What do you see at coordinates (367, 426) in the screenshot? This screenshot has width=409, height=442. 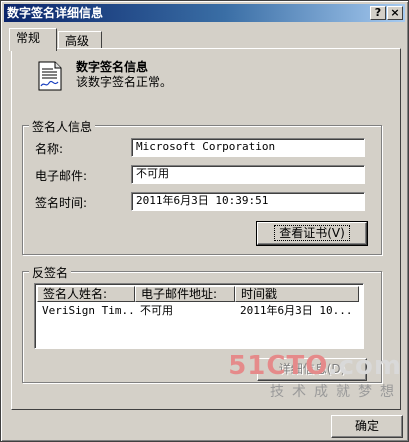 I see `ok-button: 确定` at bounding box center [367, 426].